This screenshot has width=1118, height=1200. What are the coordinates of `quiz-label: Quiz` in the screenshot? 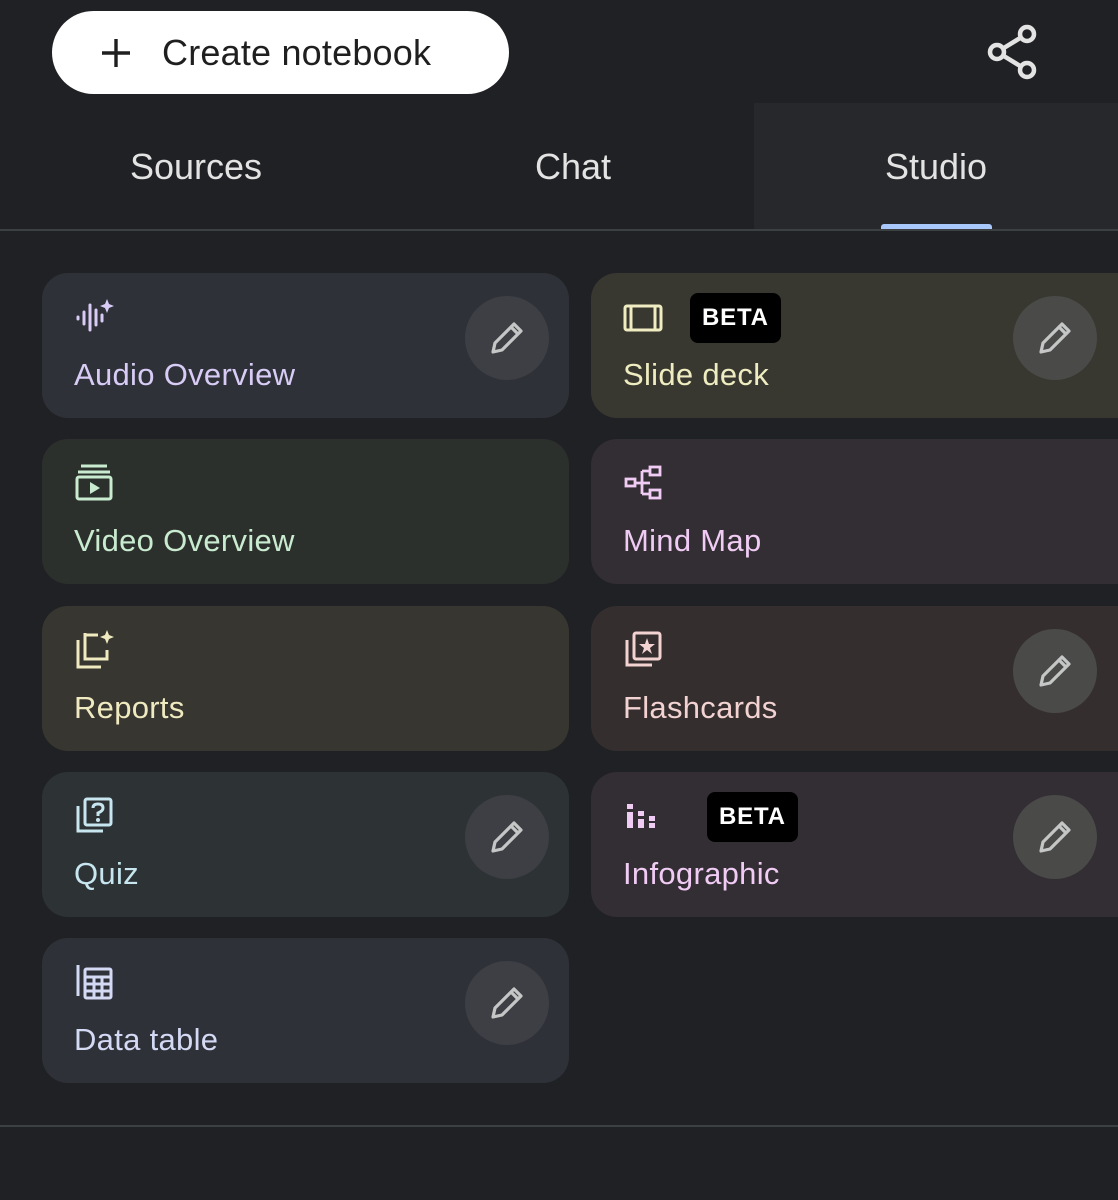 It's located at (106, 873).